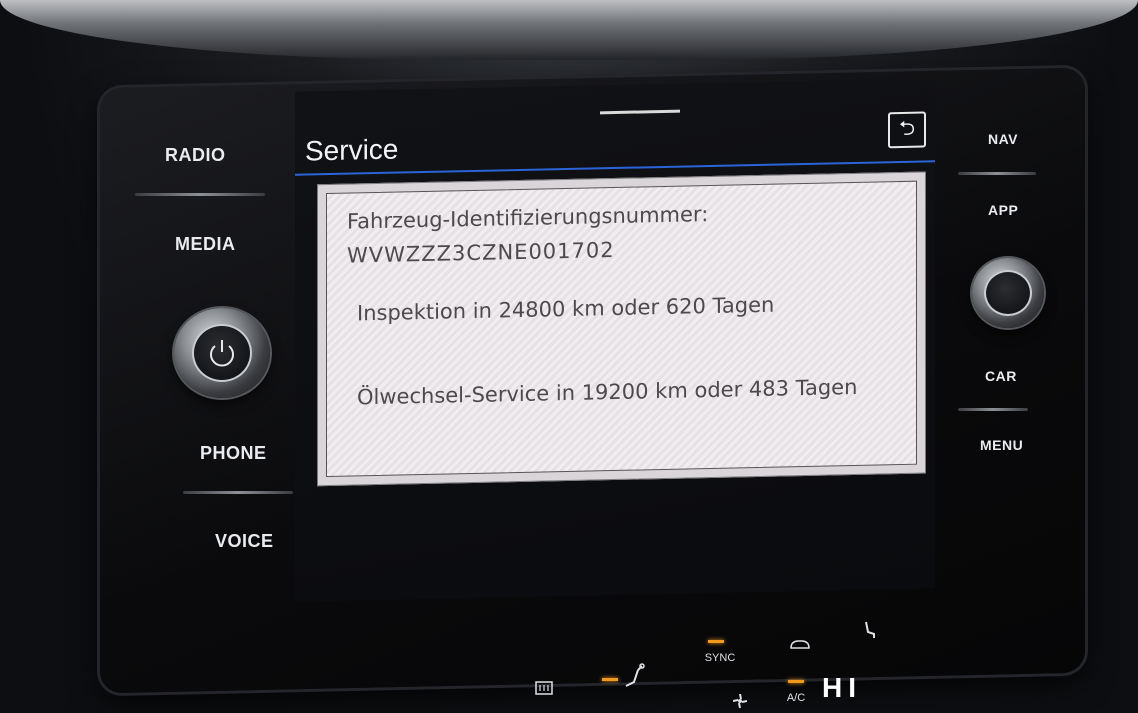  I want to click on sync-button: SYNC, so click(720, 658).